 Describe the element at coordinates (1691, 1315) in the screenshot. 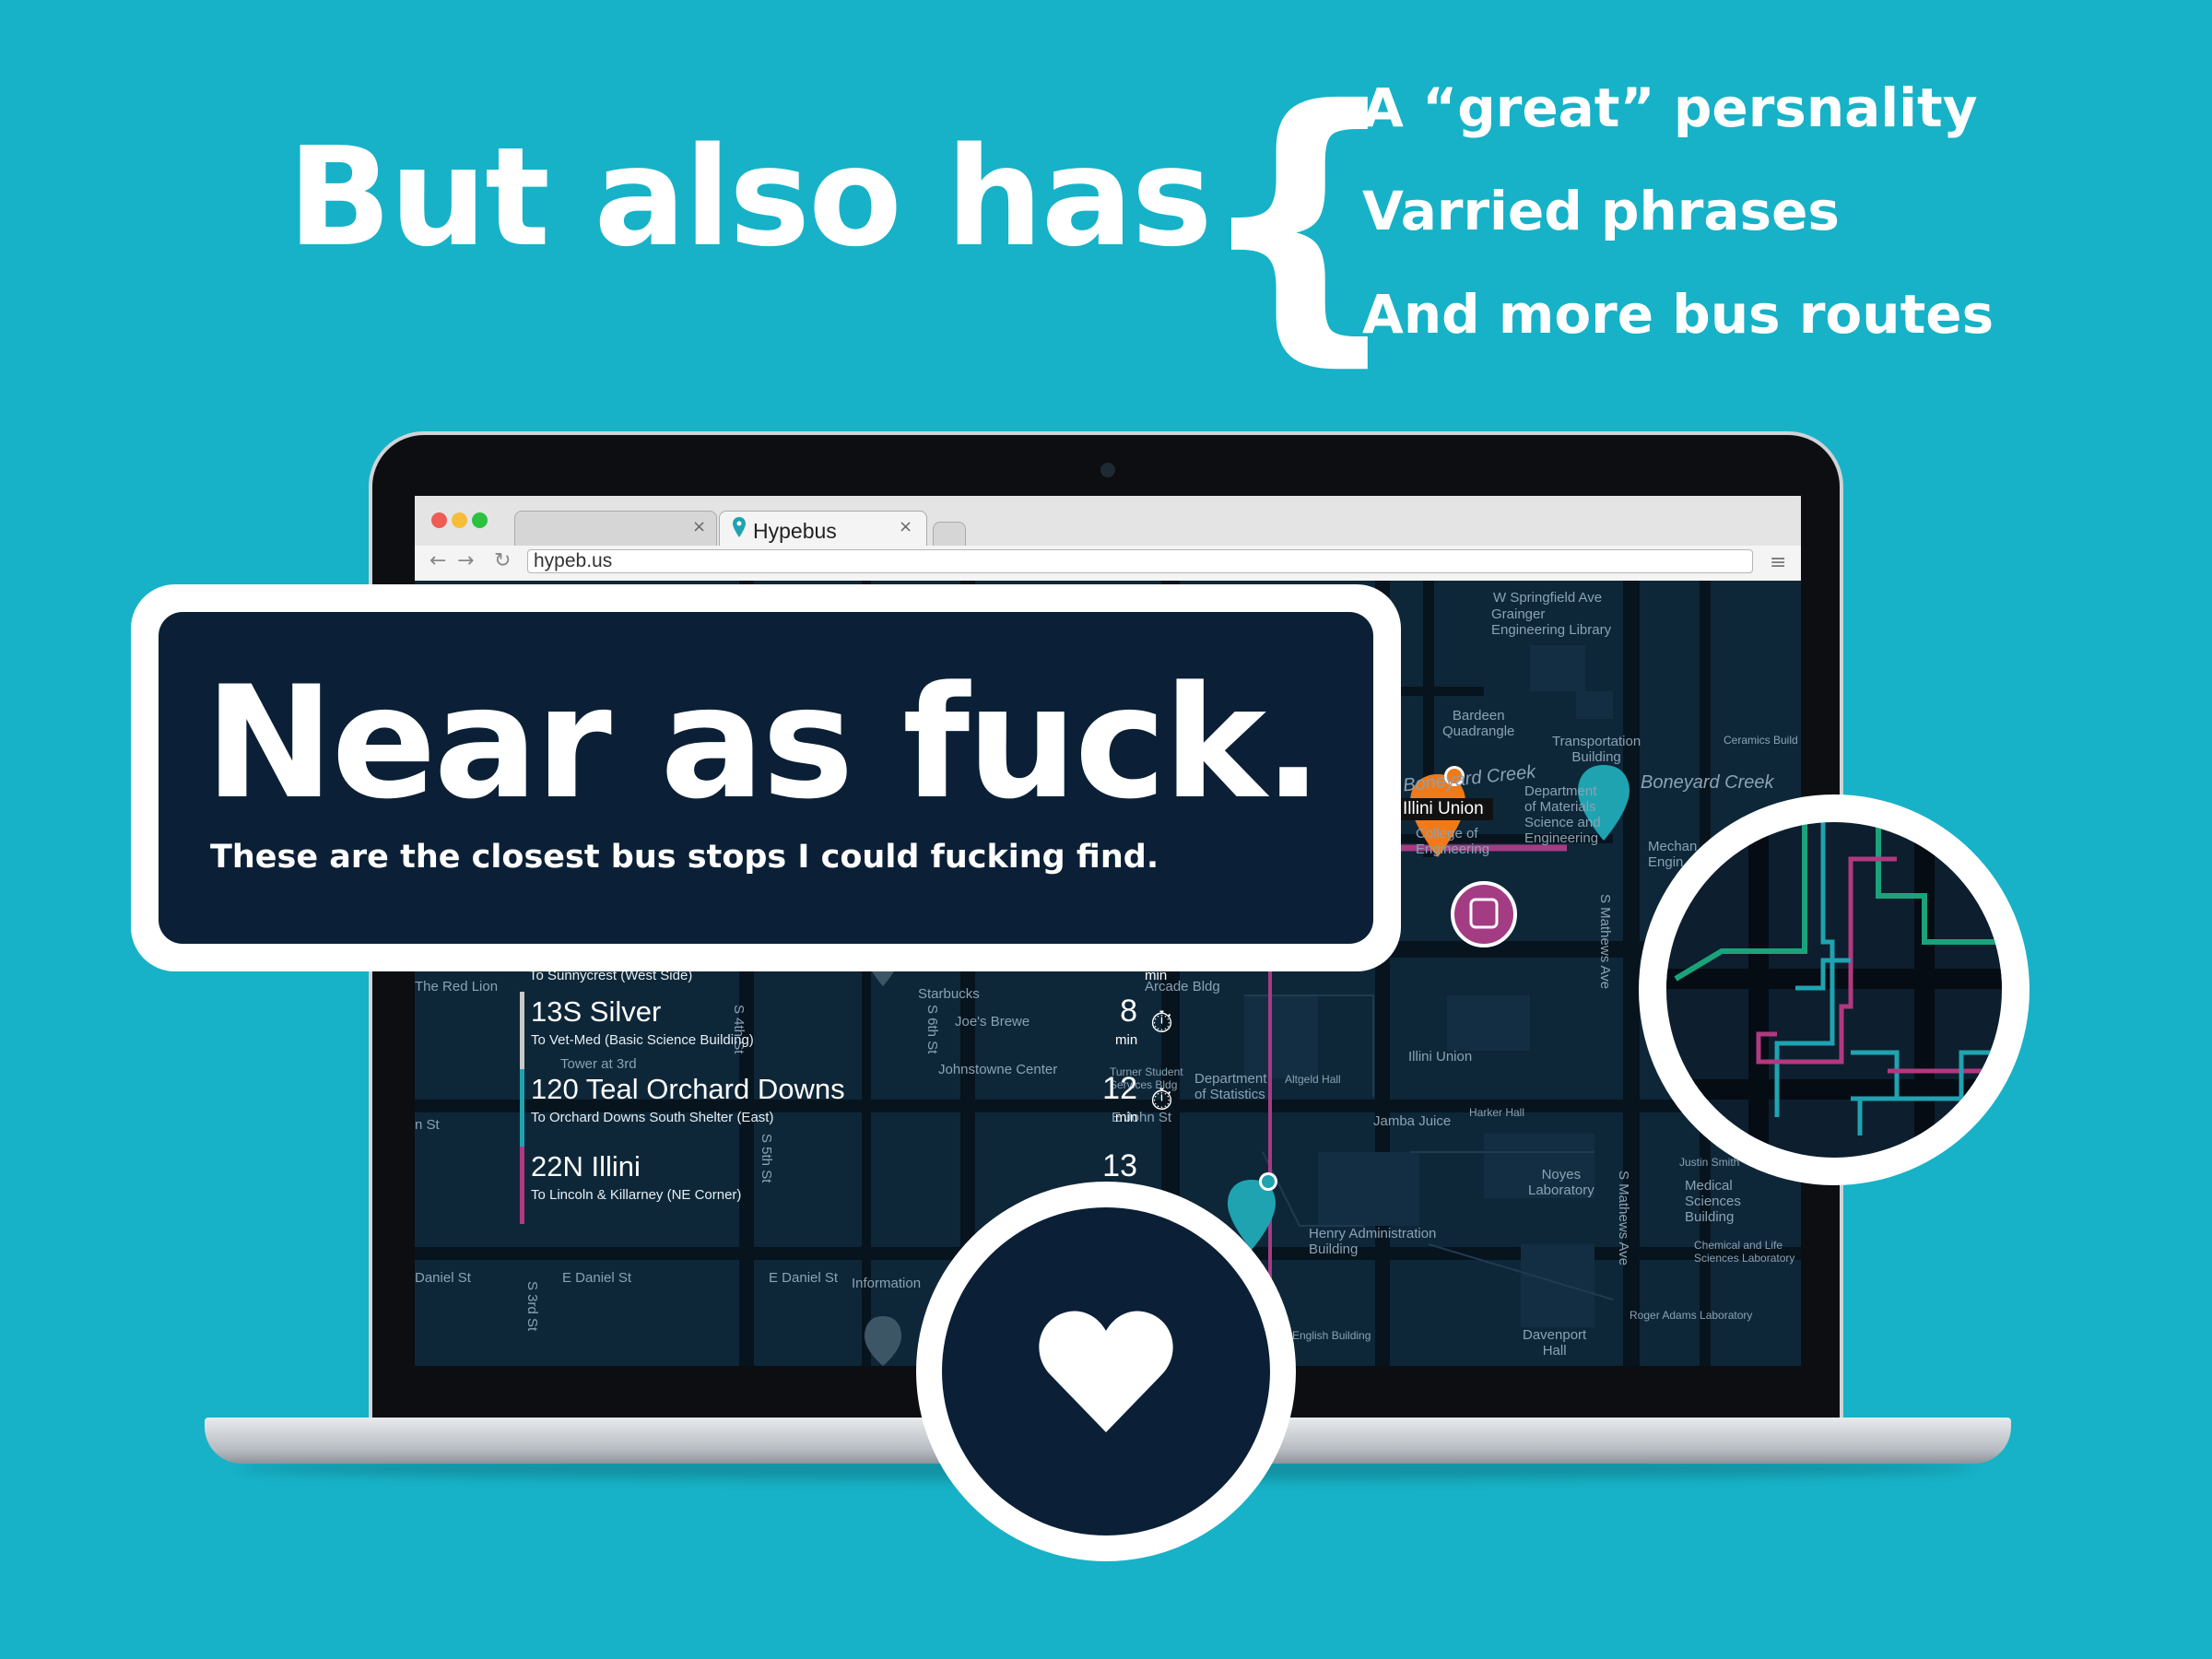

I see `map-label: Roger Adams Laboratory` at that location.